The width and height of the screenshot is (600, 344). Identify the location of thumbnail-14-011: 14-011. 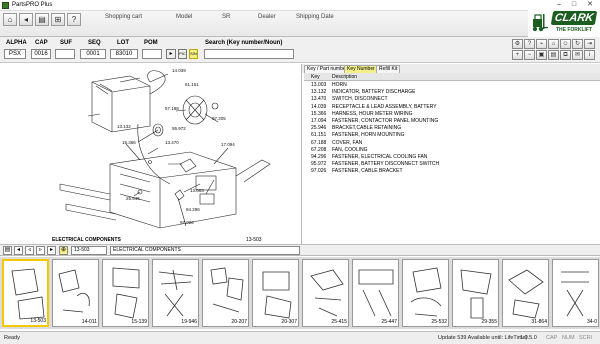
(75, 293).